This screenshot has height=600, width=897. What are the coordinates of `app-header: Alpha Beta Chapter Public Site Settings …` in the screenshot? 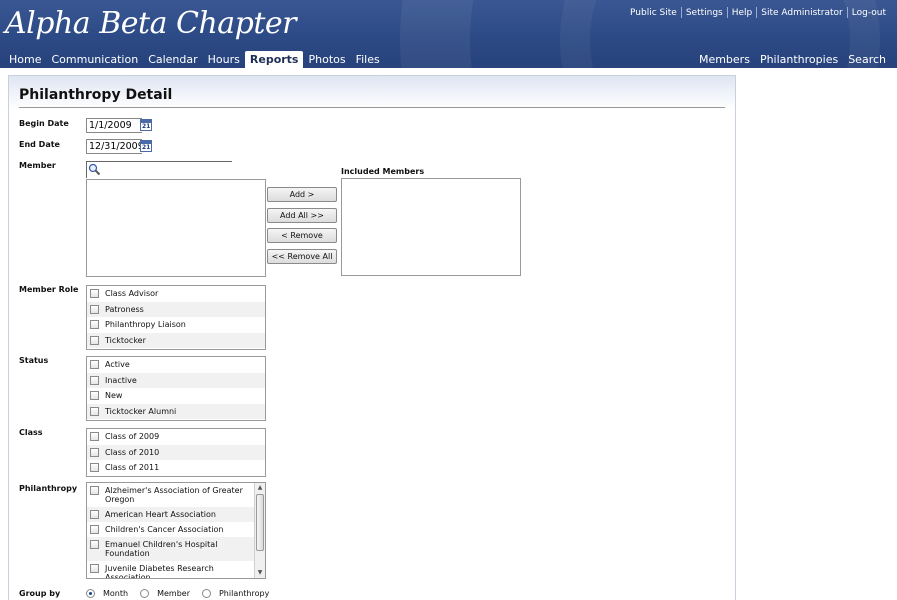 It's located at (448, 34).